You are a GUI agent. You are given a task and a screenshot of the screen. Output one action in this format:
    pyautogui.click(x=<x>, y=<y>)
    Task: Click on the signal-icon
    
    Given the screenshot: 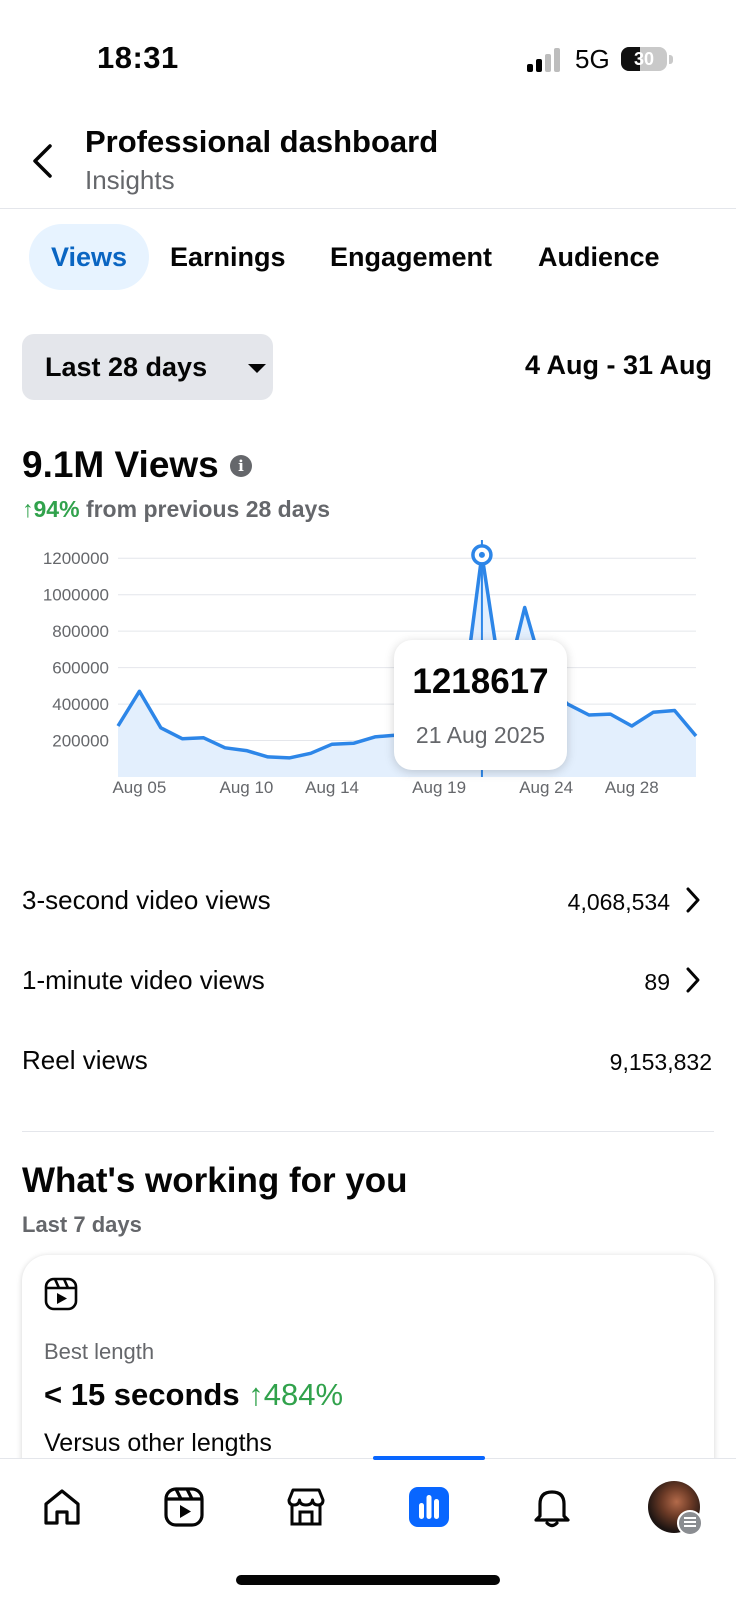 What is the action you would take?
    pyautogui.click(x=546, y=60)
    